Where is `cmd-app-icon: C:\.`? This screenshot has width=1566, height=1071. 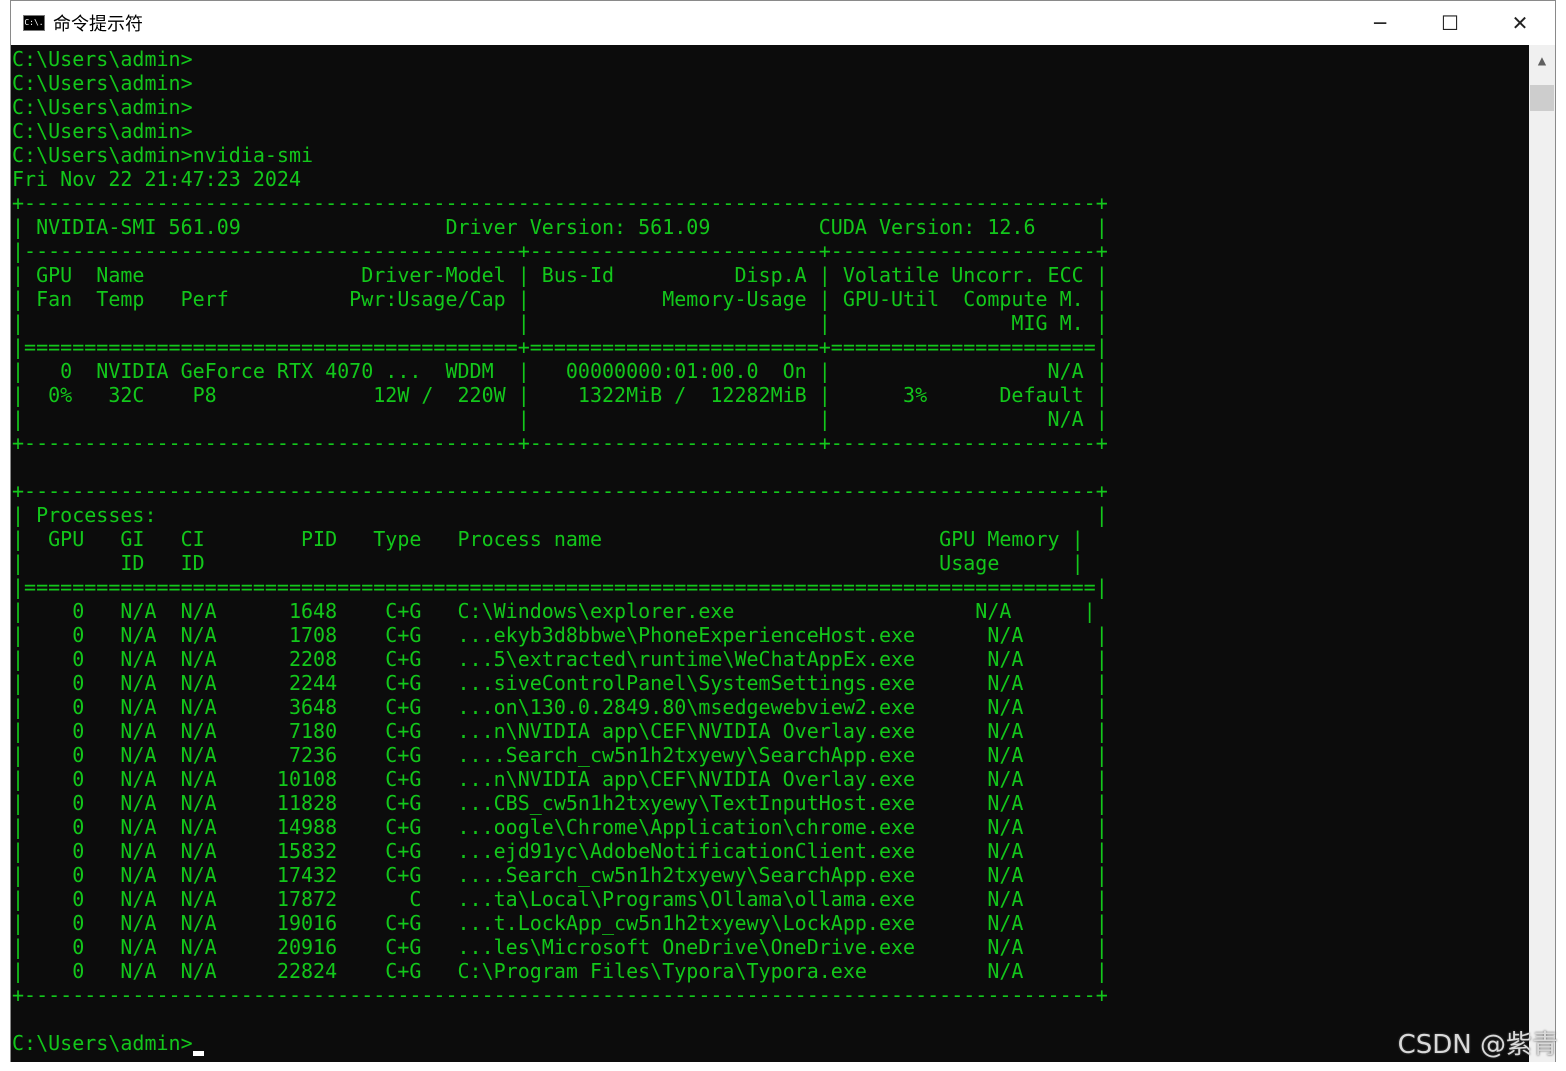 cmd-app-icon: C:\. is located at coordinates (34, 23).